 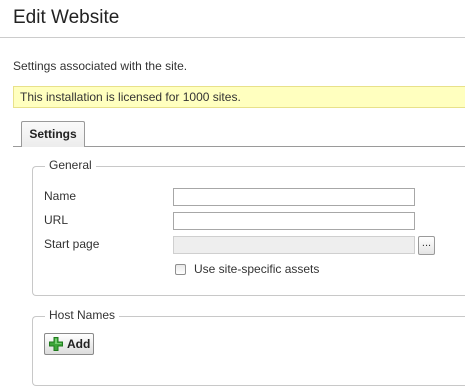 I want to click on add-host-button: Add, so click(x=69, y=344).